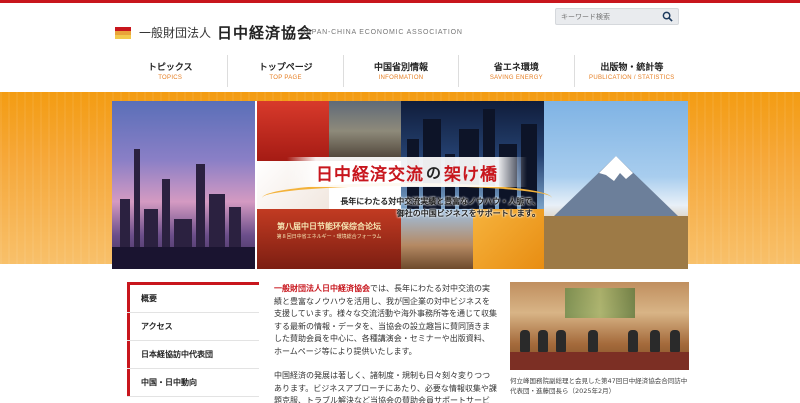 The image size is (800, 403). What do you see at coordinates (433, 172) in the screenshot?
I see `hero-title-no: の` at bounding box center [433, 172].